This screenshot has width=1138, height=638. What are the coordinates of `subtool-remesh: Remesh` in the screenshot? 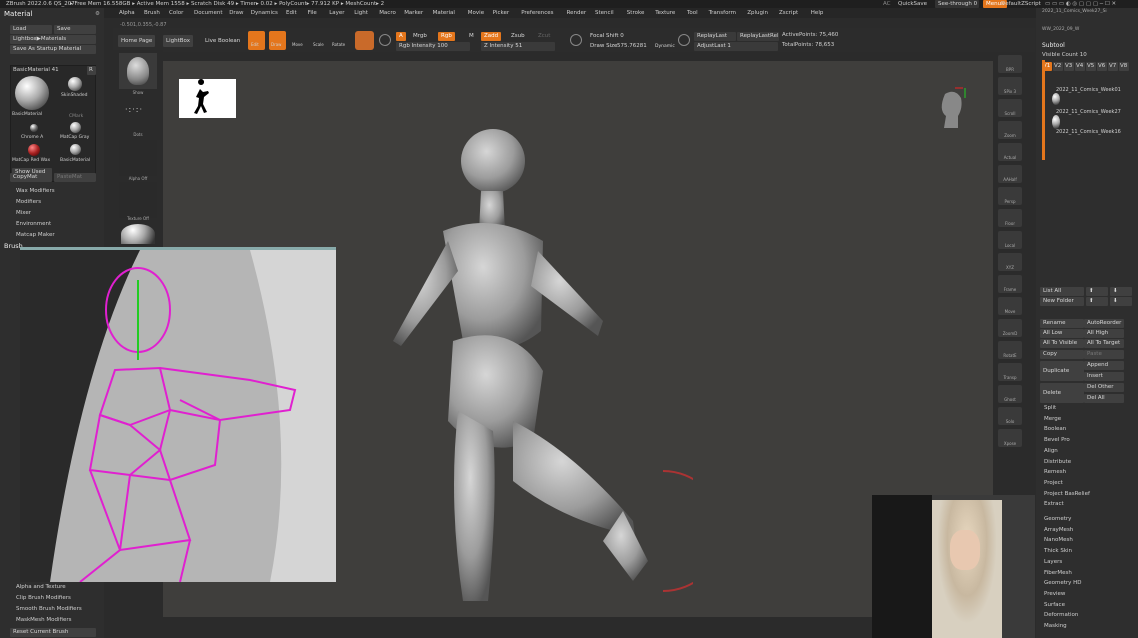 It's located at (1055, 472).